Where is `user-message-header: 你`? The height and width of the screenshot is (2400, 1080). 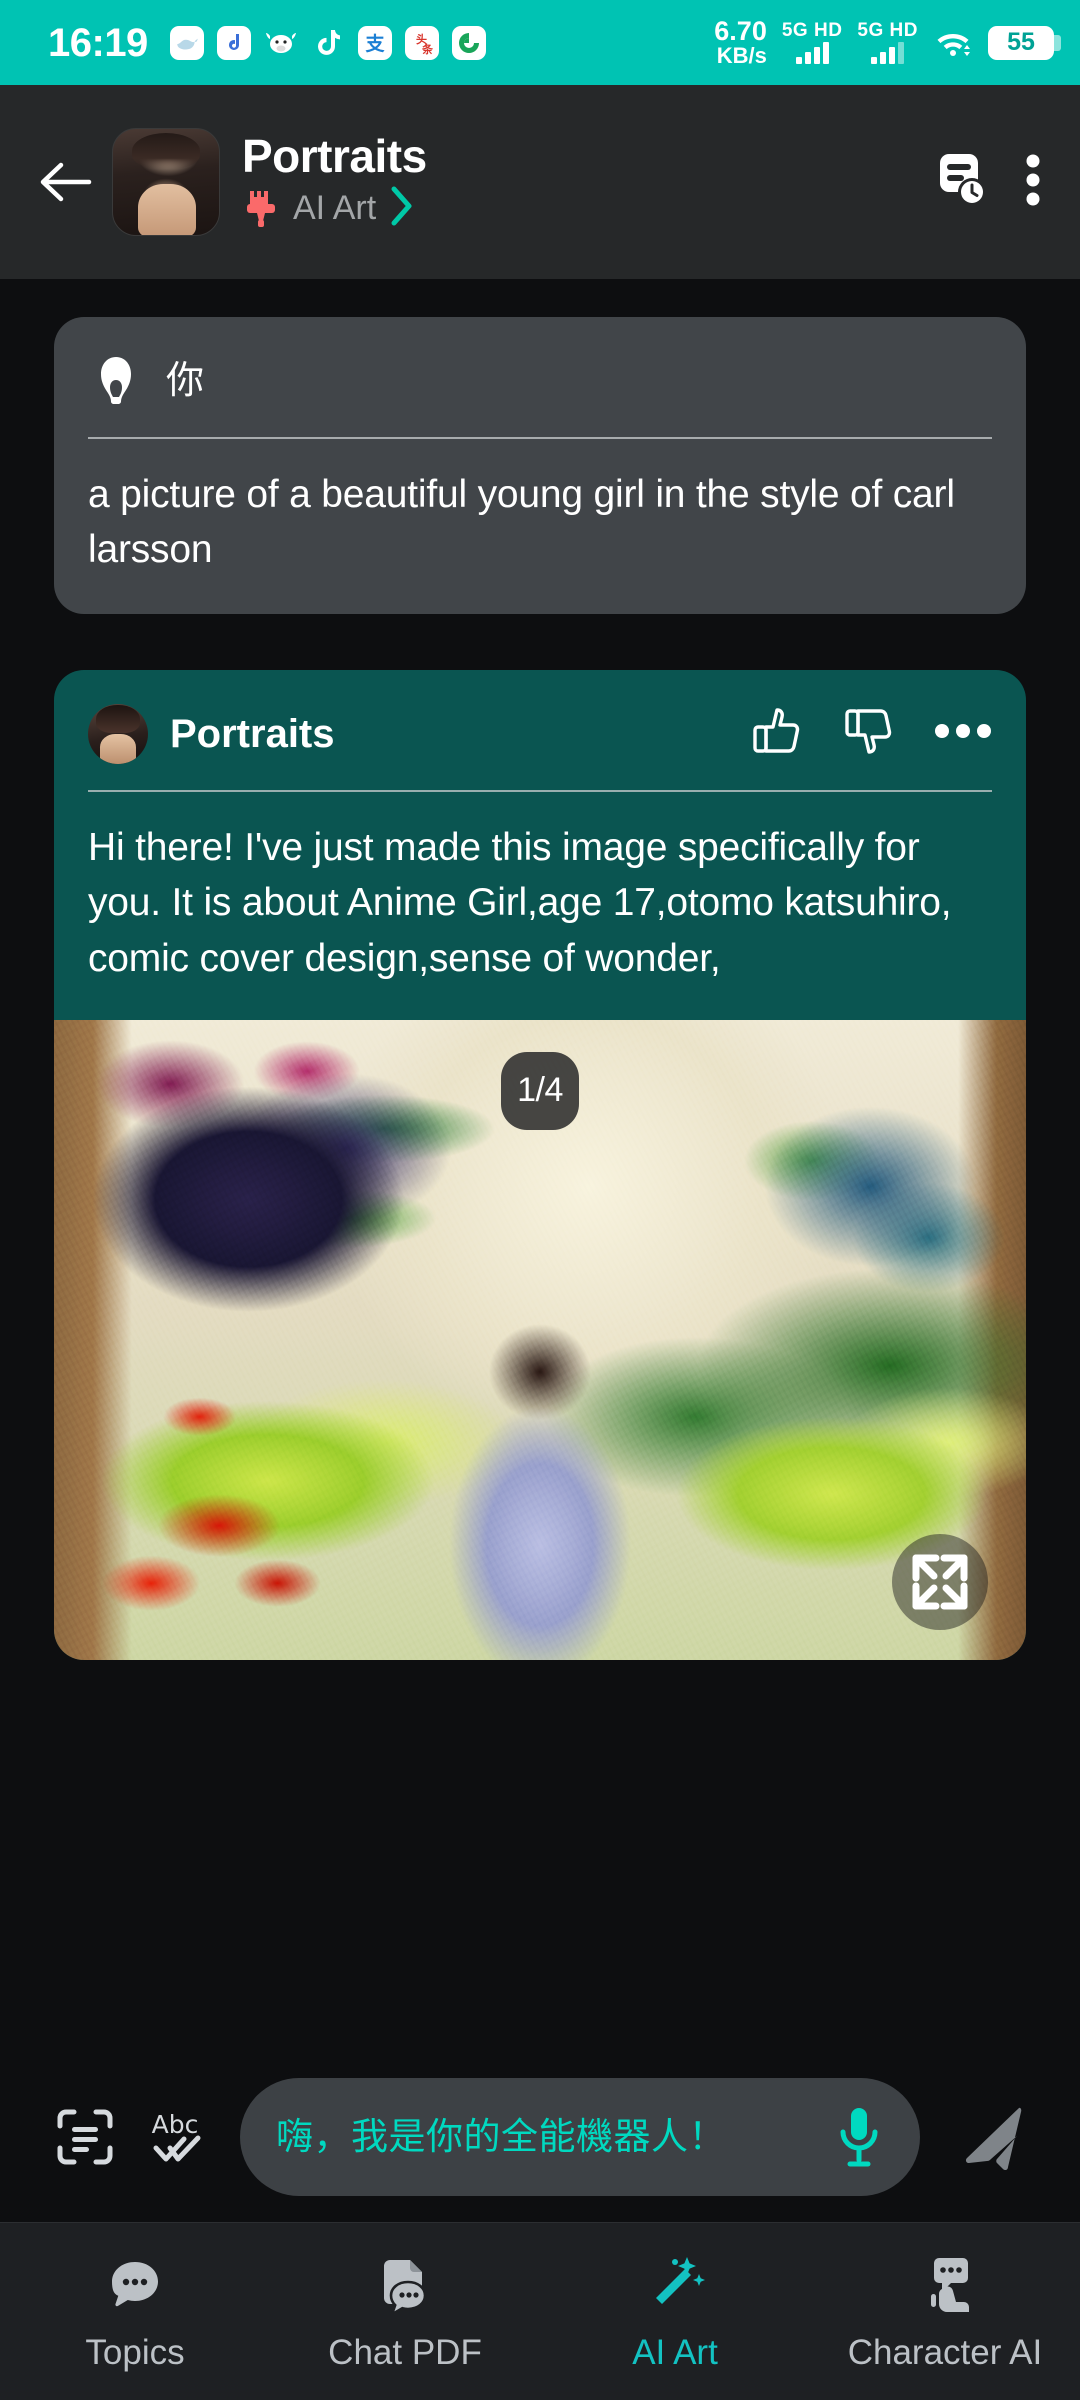
user-message-header: 你 is located at coordinates (540, 381).